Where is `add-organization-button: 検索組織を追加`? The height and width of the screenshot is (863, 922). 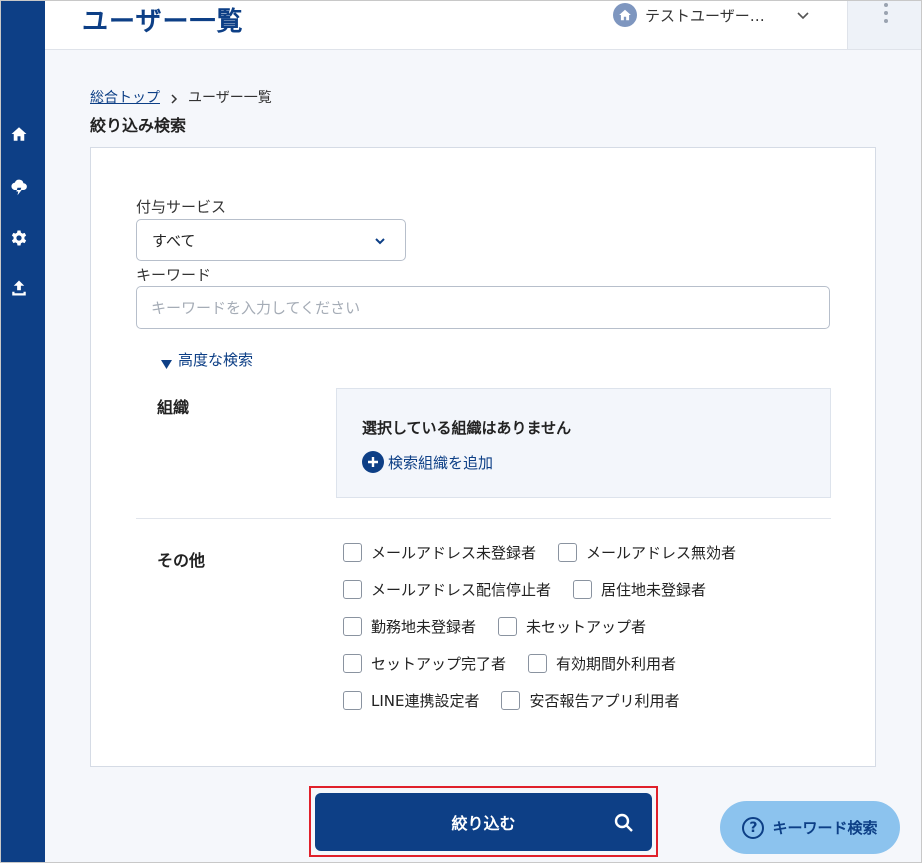
add-organization-button: 検索組織を追加 is located at coordinates (427, 462).